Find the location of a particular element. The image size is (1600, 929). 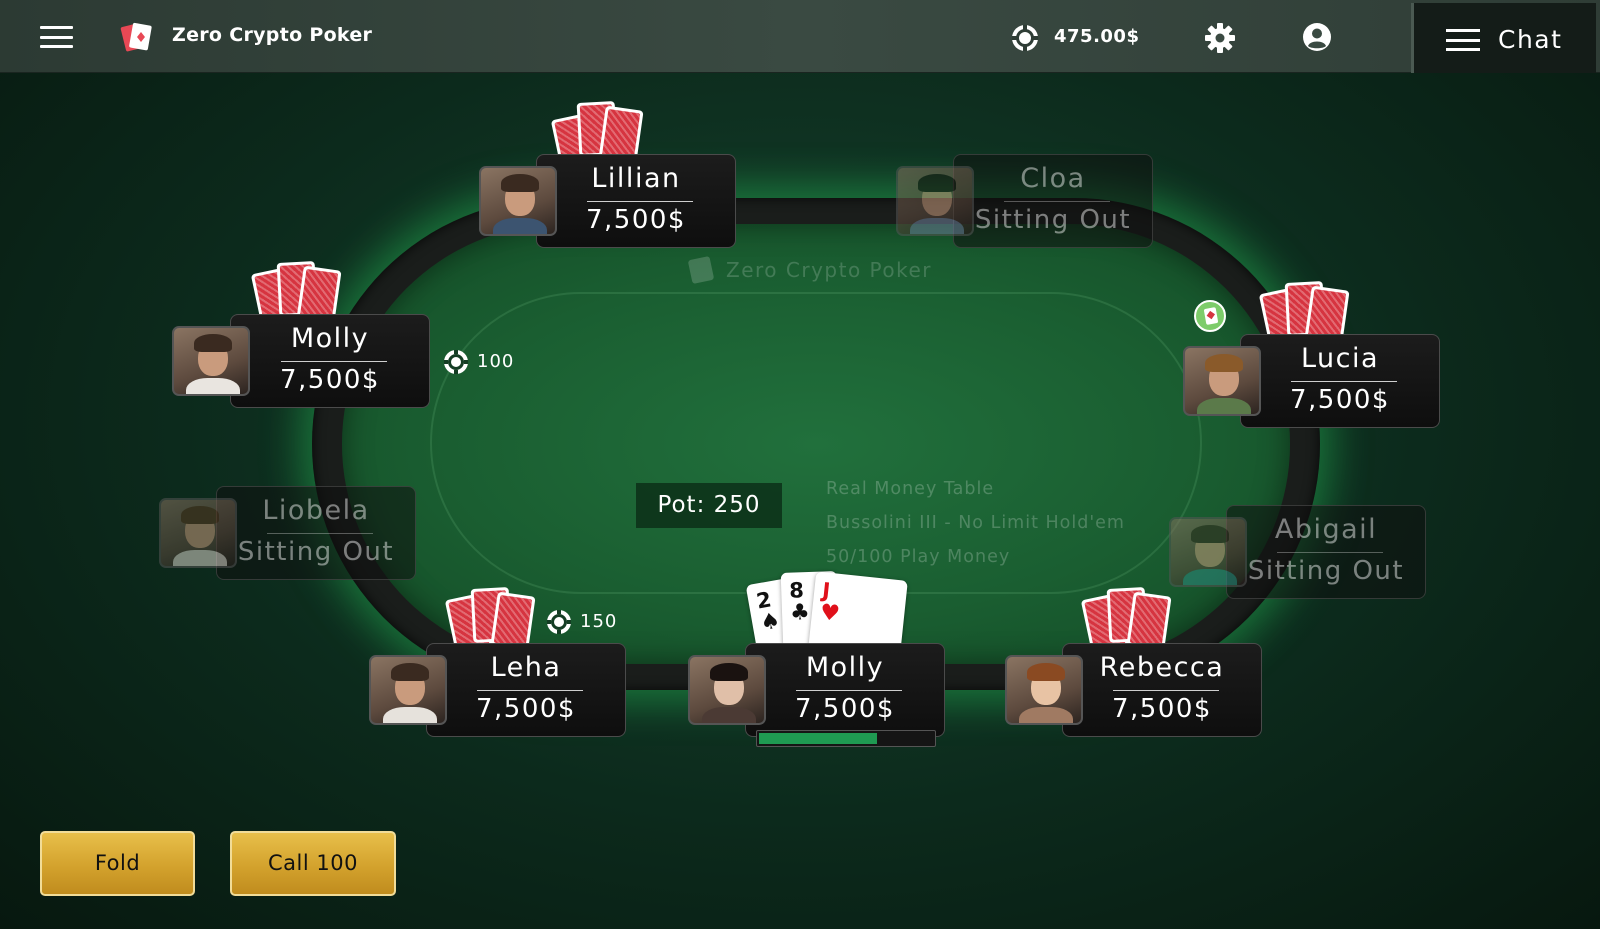

table-info-type: Real Money Table is located at coordinates (910, 489).